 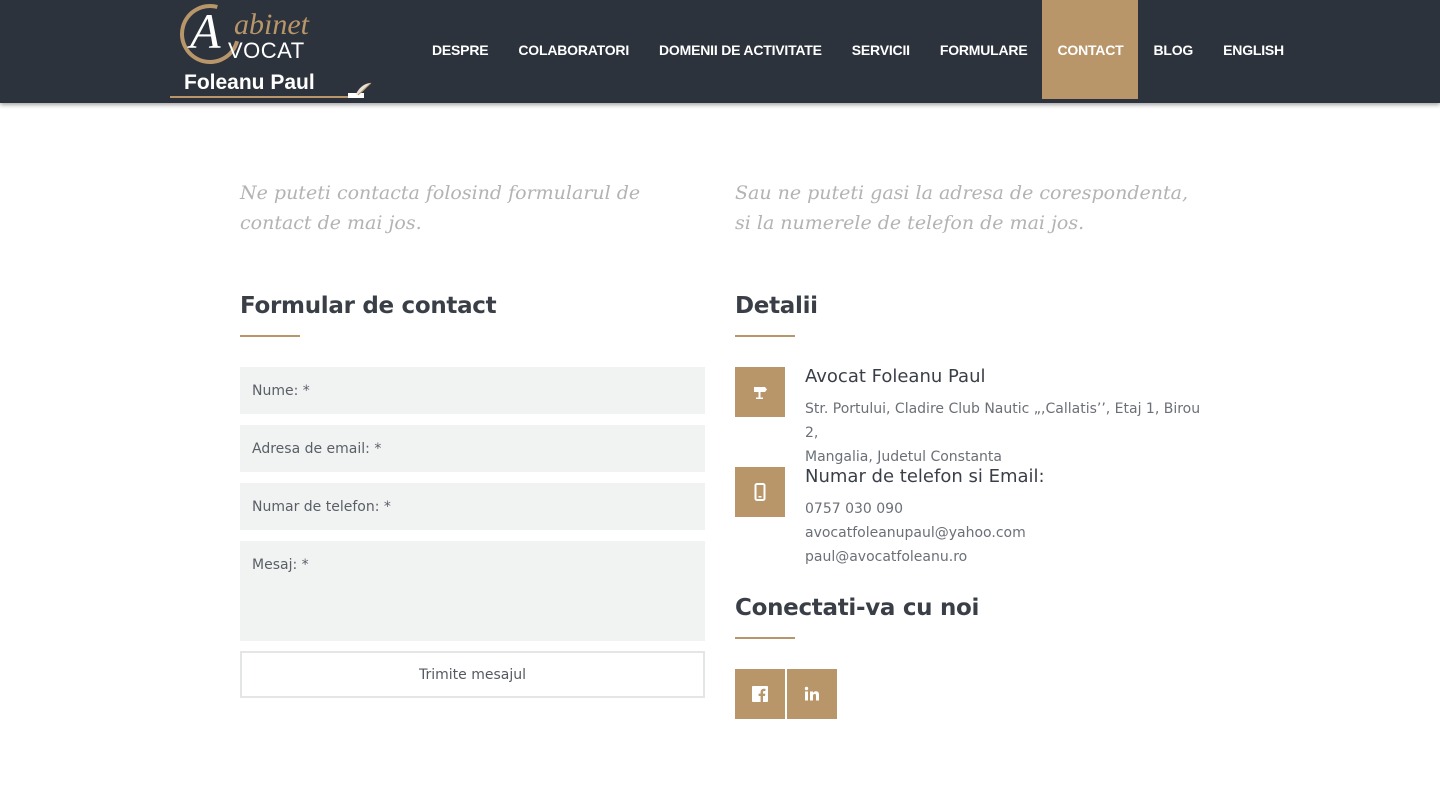 What do you see at coordinates (1090, 49) in the screenshot?
I see `nav-contact: CONTACT` at bounding box center [1090, 49].